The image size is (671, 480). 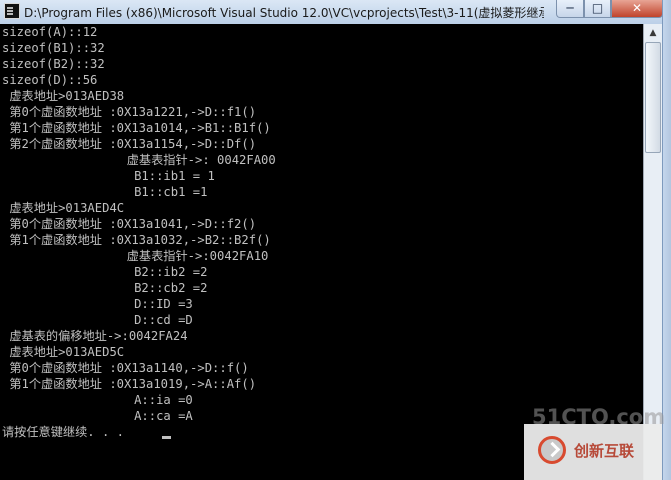 I want to click on console-line: B1::ib1 = 1, so click(x=108, y=176).